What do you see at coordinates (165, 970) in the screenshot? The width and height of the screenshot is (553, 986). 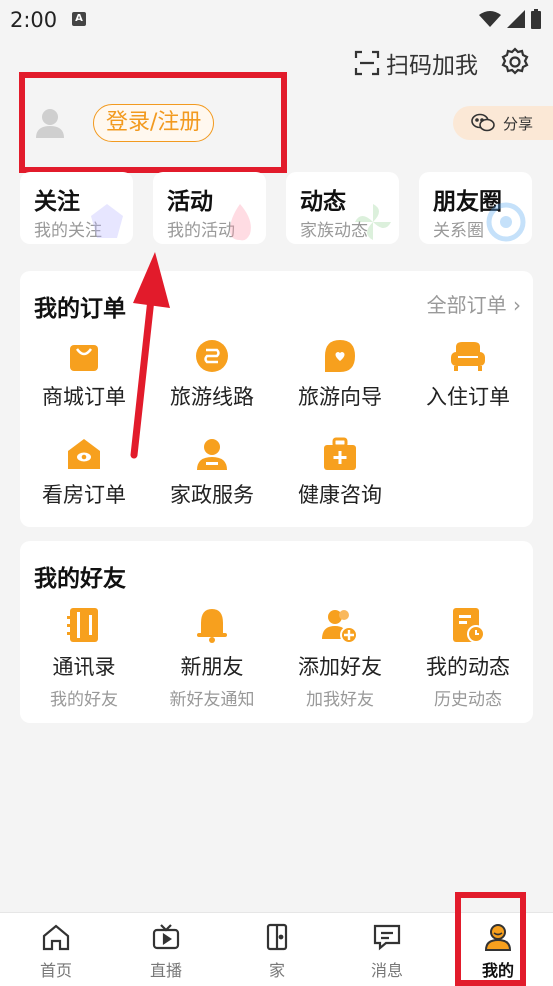 I see `tab-label: 直播` at bounding box center [165, 970].